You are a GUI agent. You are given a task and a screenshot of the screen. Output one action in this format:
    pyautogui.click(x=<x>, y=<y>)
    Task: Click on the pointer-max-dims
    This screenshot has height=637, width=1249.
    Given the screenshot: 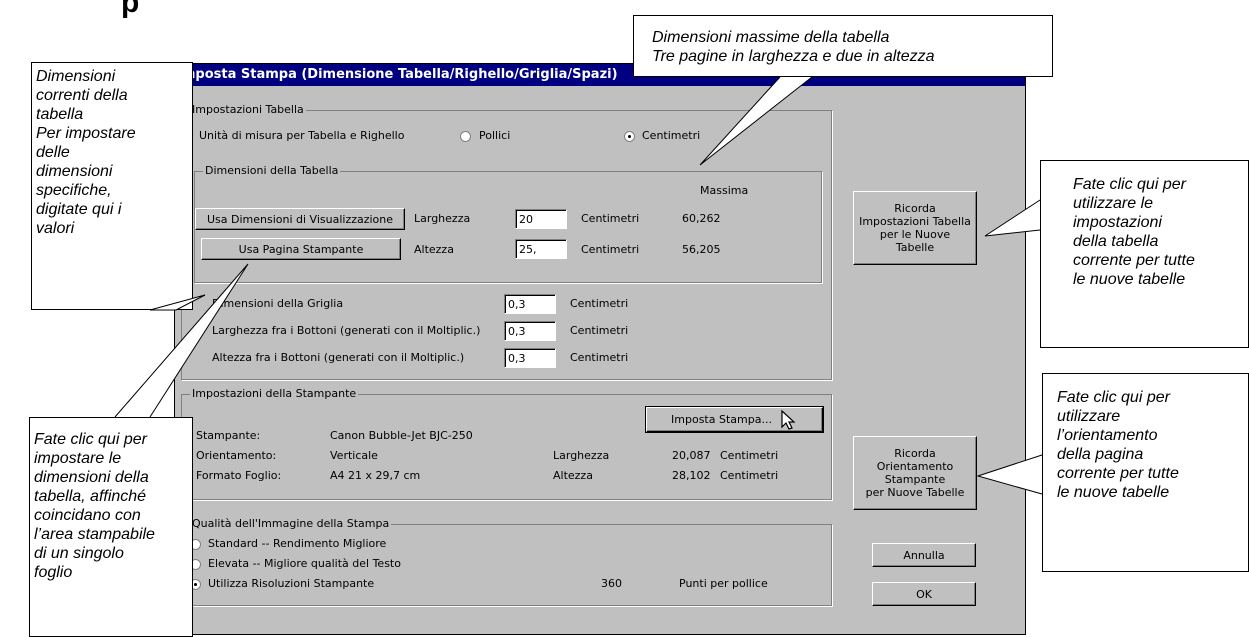 What is the action you would take?
    pyautogui.click(x=756, y=121)
    